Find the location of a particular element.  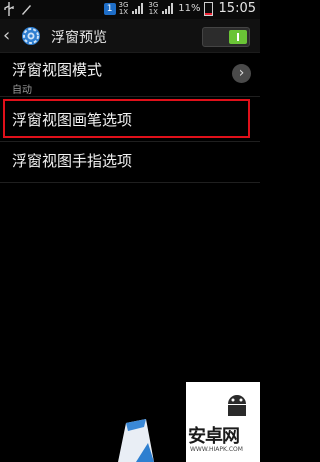

network-type-1: 3G 1X is located at coordinates (123, 8).